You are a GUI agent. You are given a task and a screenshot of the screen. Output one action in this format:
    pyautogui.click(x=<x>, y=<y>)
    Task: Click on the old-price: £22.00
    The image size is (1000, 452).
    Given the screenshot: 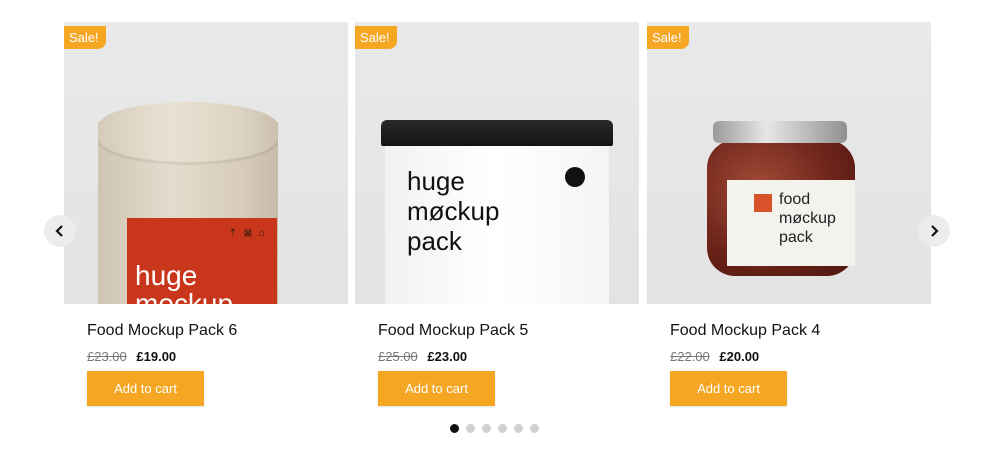 What is the action you would take?
    pyautogui.click(x=690, y=356)
    